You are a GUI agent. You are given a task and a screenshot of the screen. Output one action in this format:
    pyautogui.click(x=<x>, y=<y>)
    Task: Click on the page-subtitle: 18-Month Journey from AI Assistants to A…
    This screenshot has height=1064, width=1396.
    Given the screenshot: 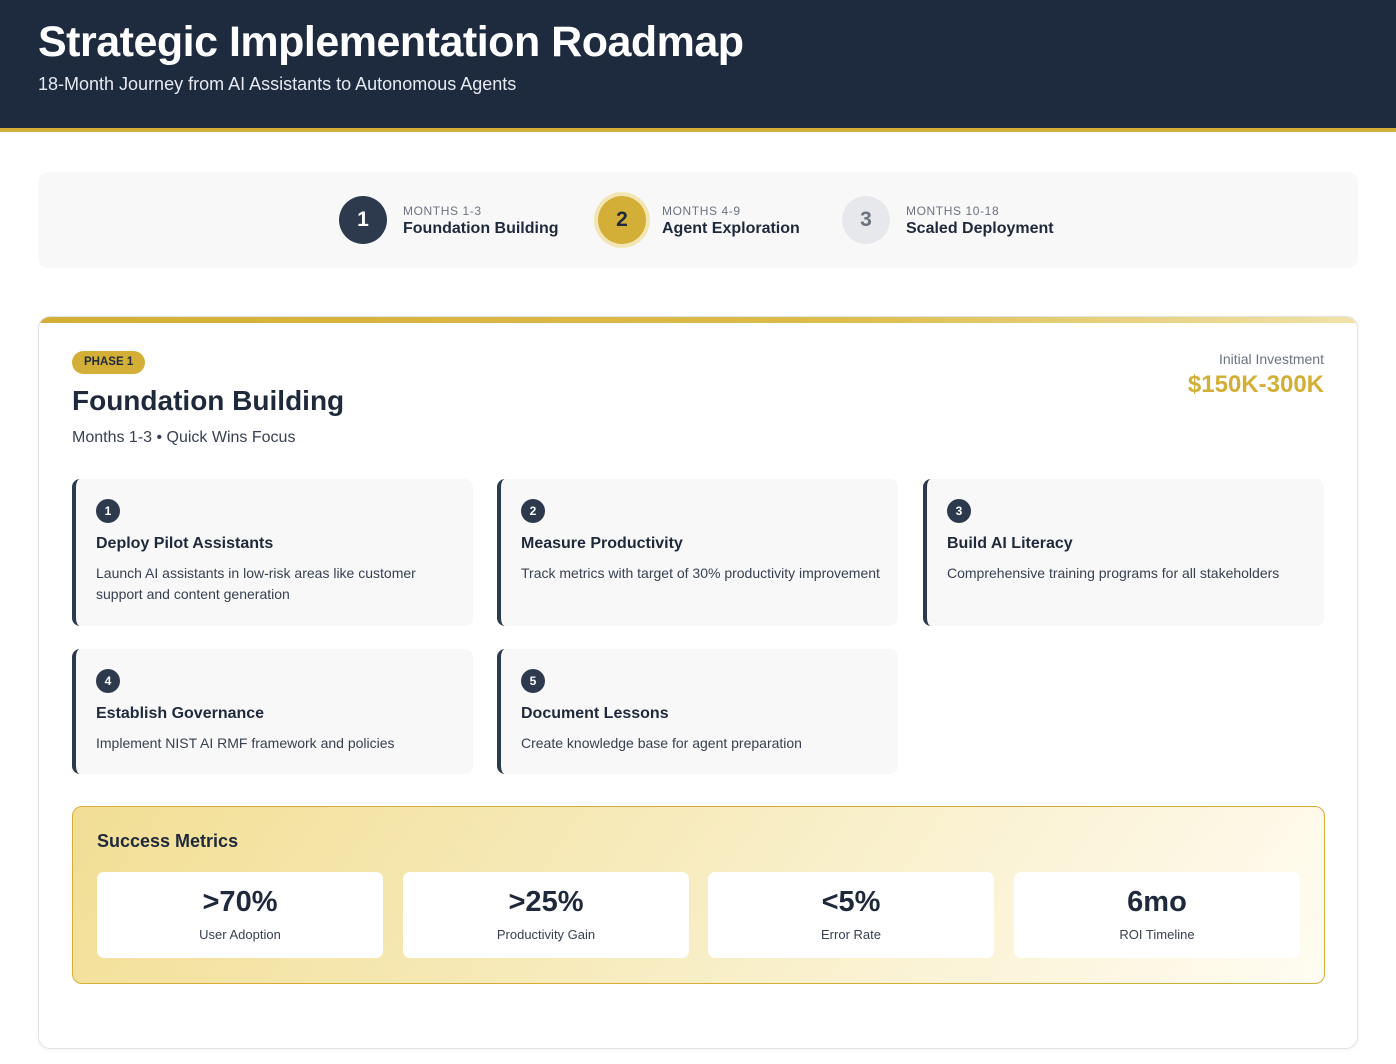 What is the action you would take?
    pyautogui.click(x=277, y=84)
    